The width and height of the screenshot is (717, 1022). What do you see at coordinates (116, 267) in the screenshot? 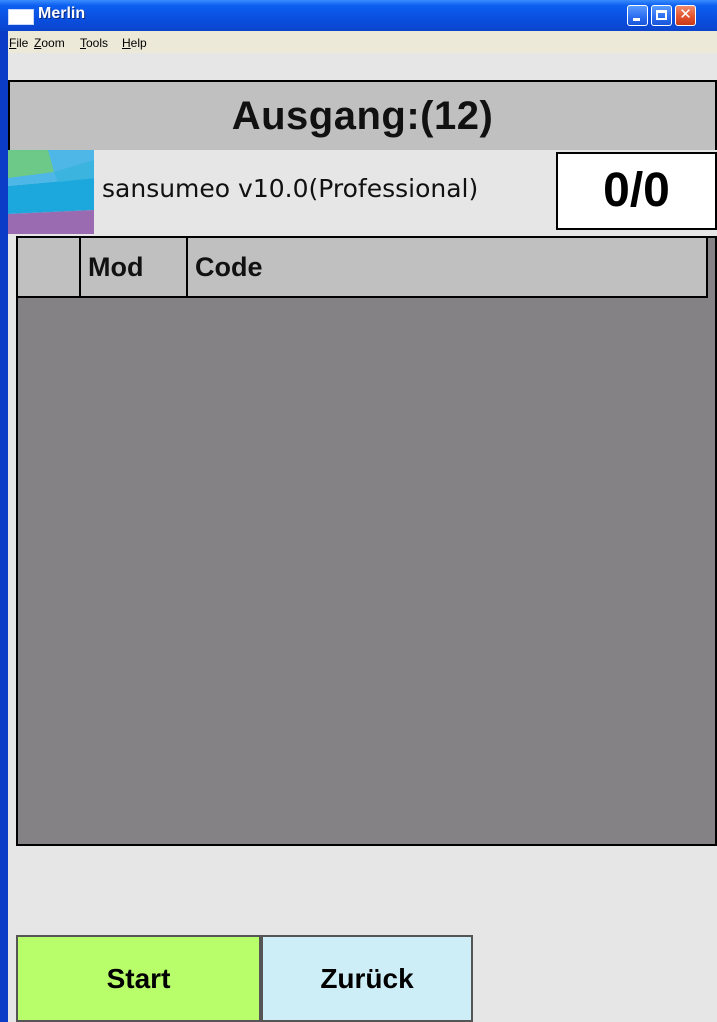
I see `column-mod-label: Mod` at bounding box center [116, 267].